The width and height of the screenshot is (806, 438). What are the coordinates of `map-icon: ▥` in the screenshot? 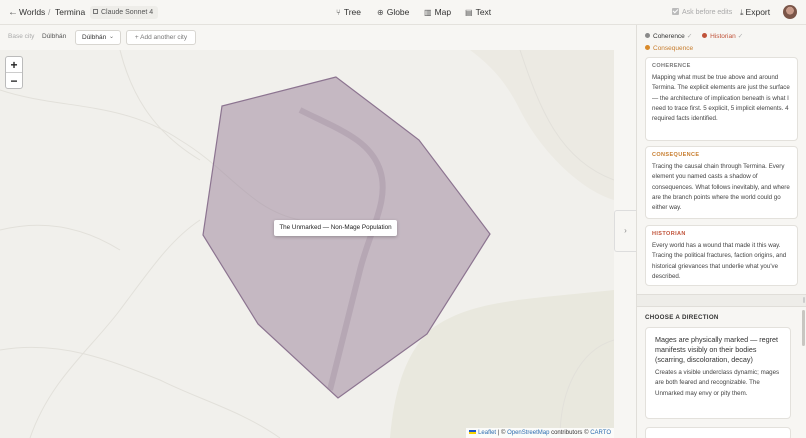 It's located at (428, 12).